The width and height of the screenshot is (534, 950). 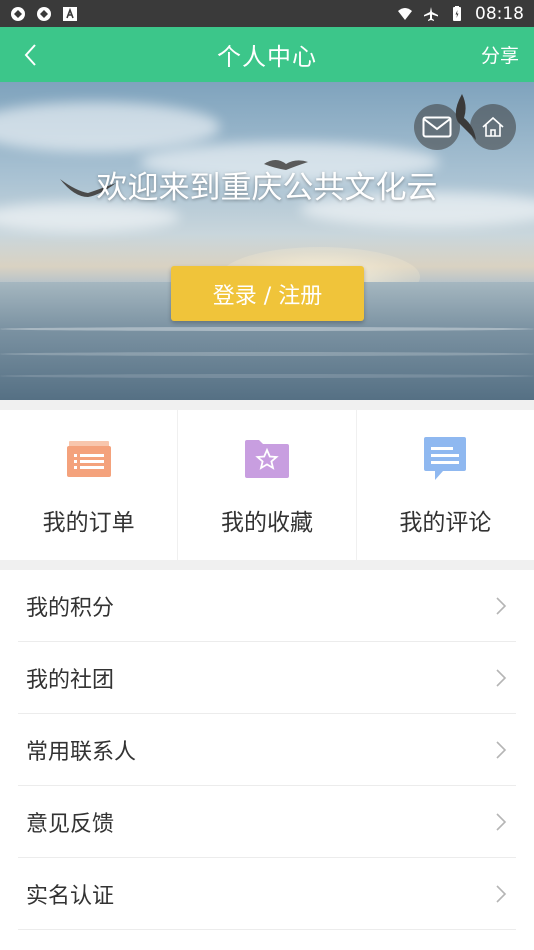 I want to click on comment-icon, so click(x=445, y=459).